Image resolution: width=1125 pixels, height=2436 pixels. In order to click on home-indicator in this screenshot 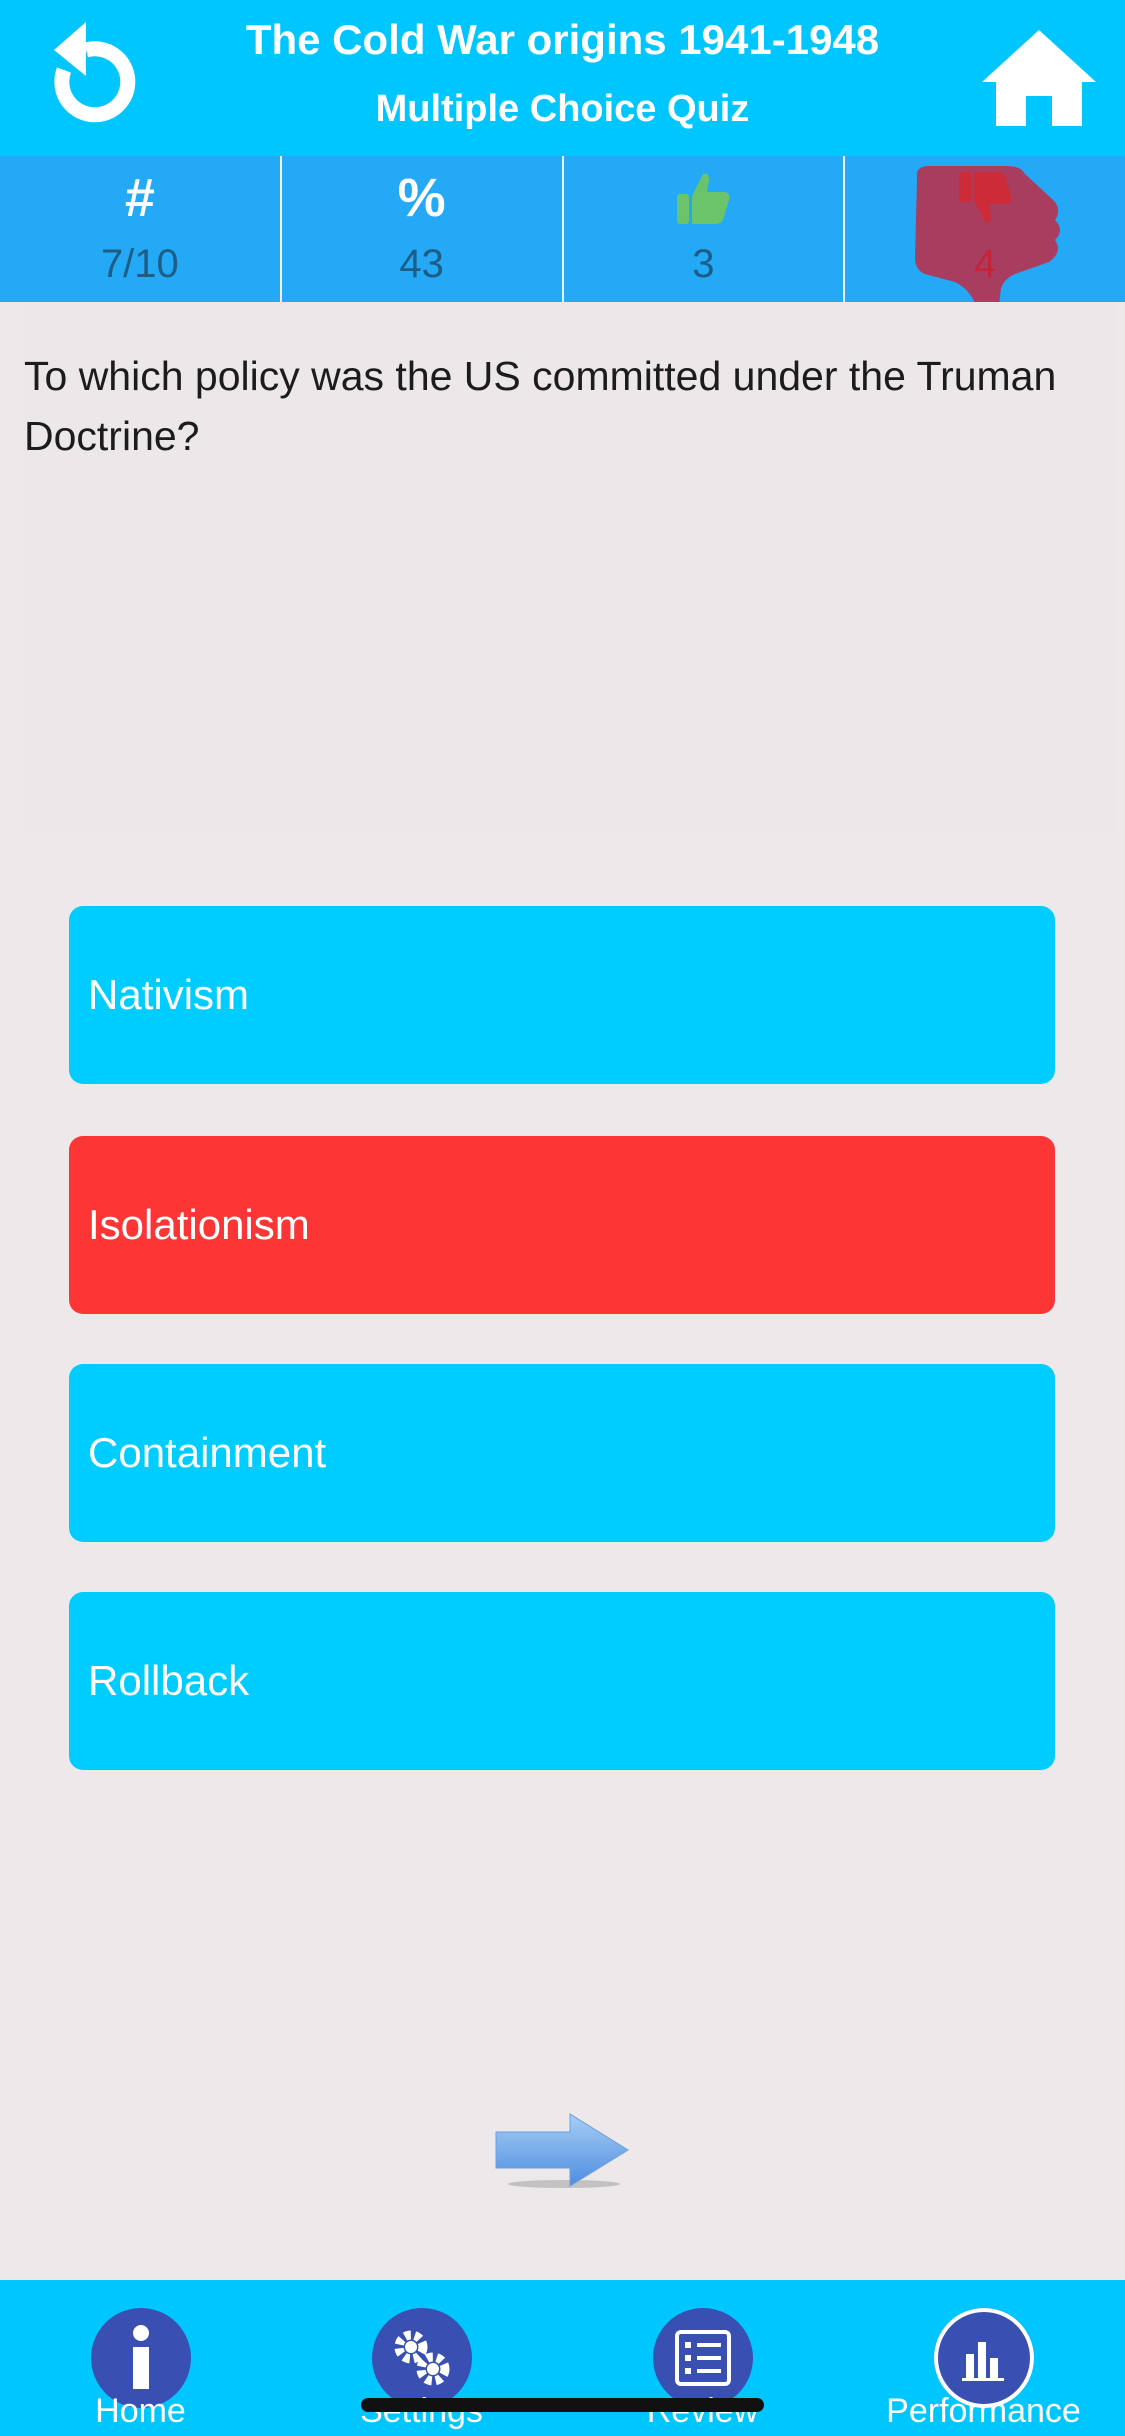, I will do `click(562, 2405)`.